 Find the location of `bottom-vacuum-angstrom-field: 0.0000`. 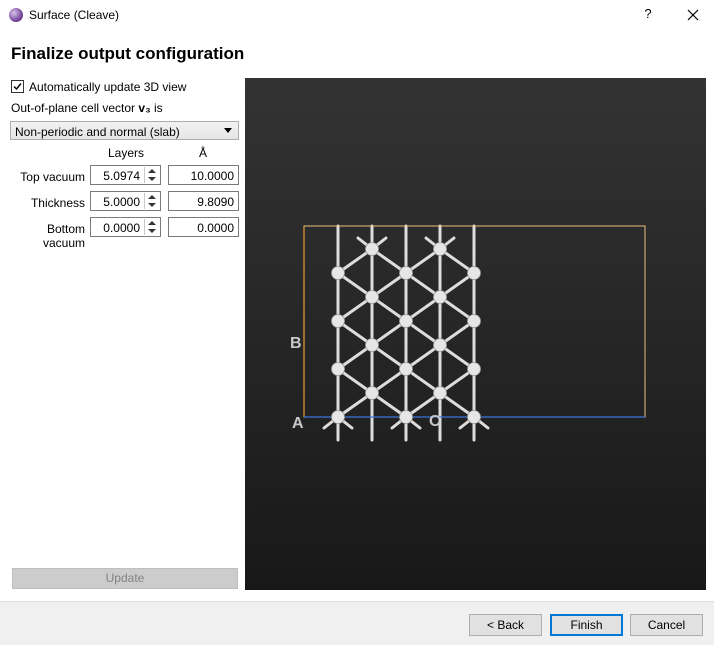

bottom-vacuum-angstrom-field: 0.0000 is located at coordinates (203, 227).